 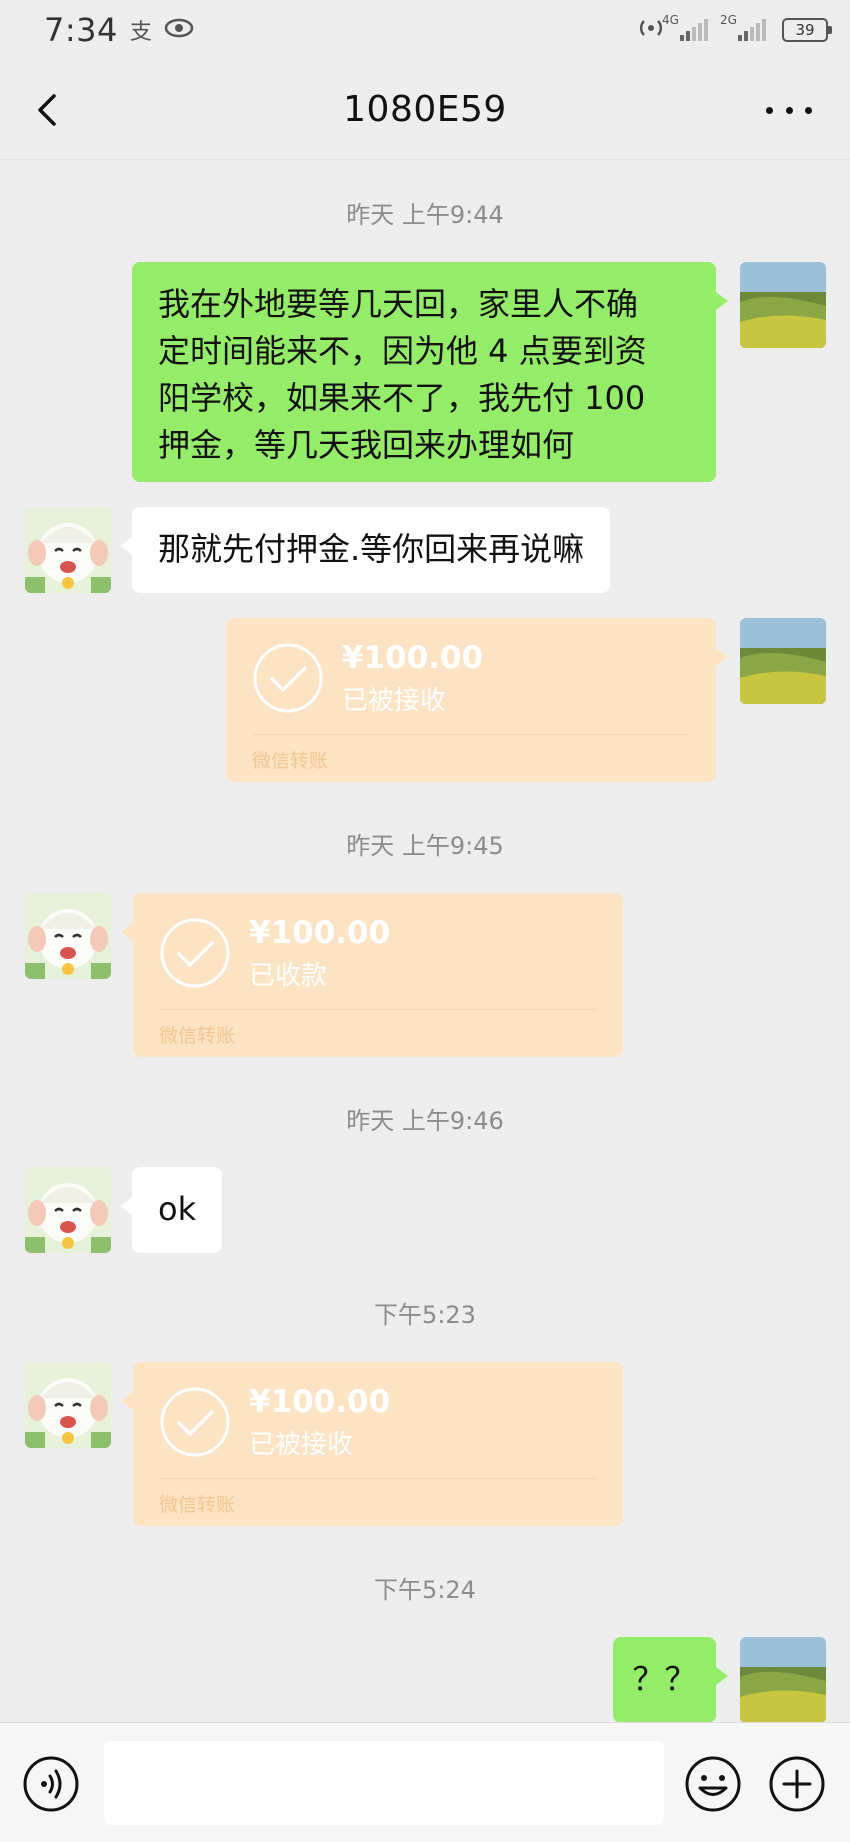 I want to click on message-input, so click(x=384, y=1783).